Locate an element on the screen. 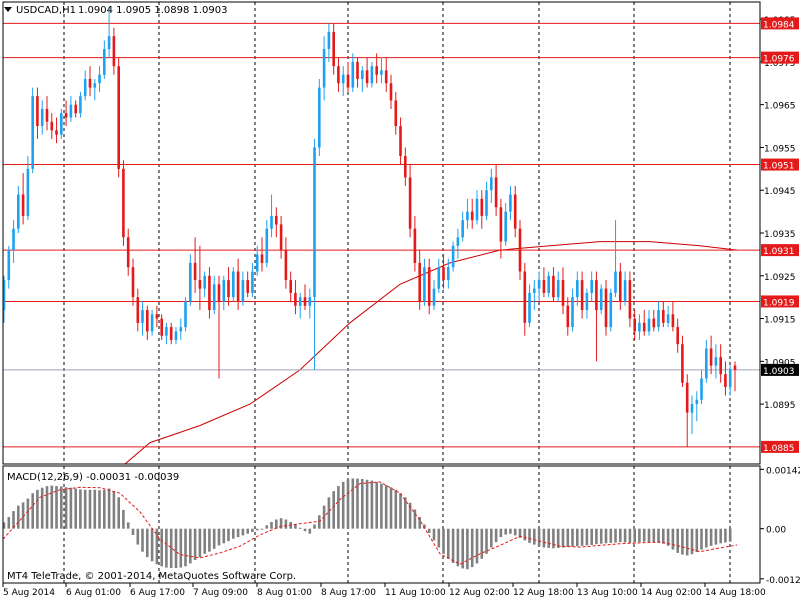 The height and width of the screenshot is (605, 800). time-axis-label: 14 Aug 02:00 is located at coordinates (671, 593).